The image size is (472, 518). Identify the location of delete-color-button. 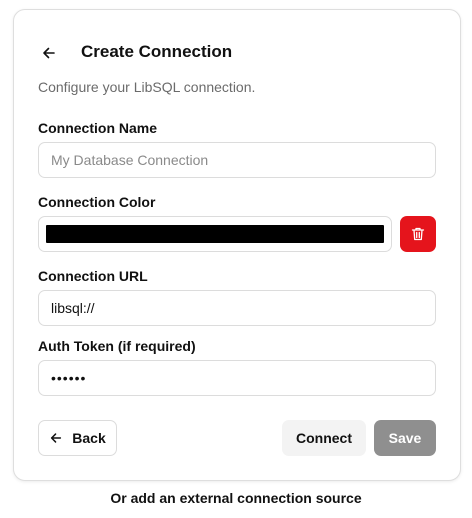
(418, 234).